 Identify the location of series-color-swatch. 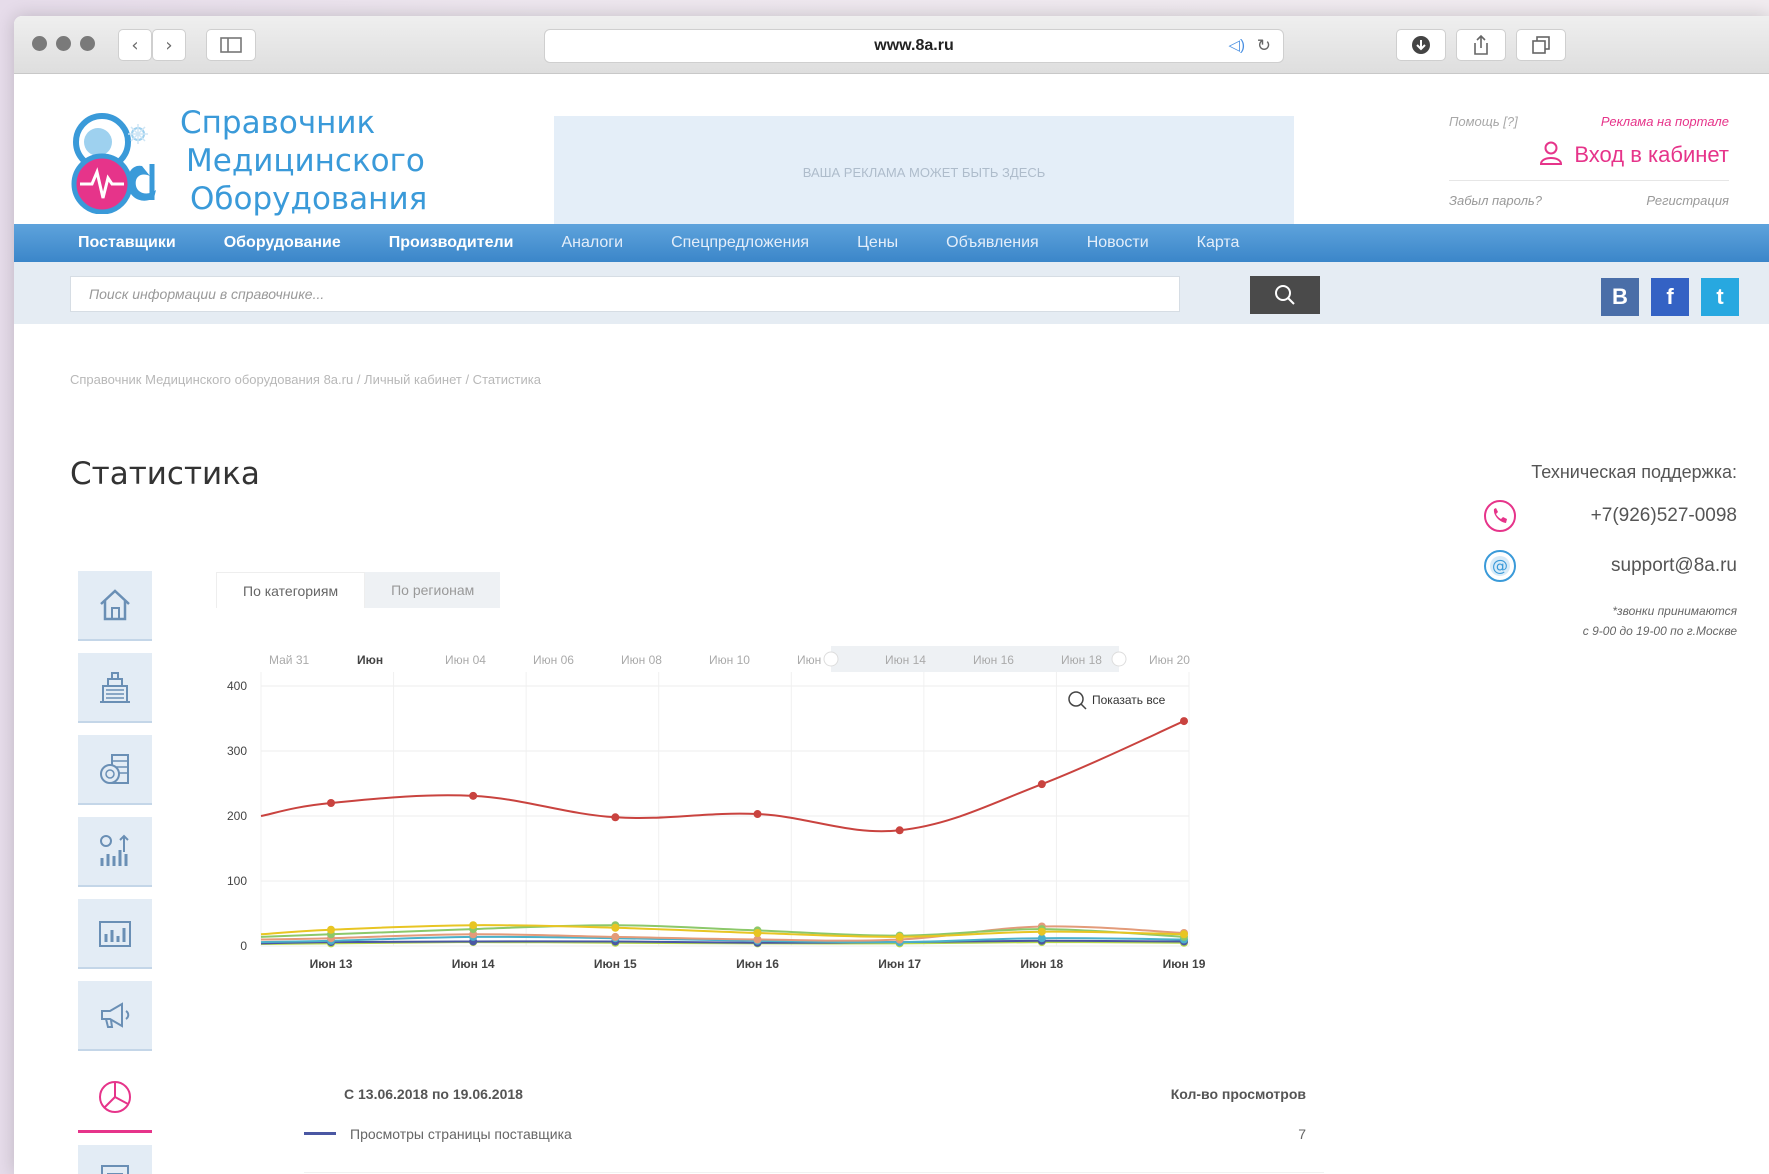
(320, 1133).